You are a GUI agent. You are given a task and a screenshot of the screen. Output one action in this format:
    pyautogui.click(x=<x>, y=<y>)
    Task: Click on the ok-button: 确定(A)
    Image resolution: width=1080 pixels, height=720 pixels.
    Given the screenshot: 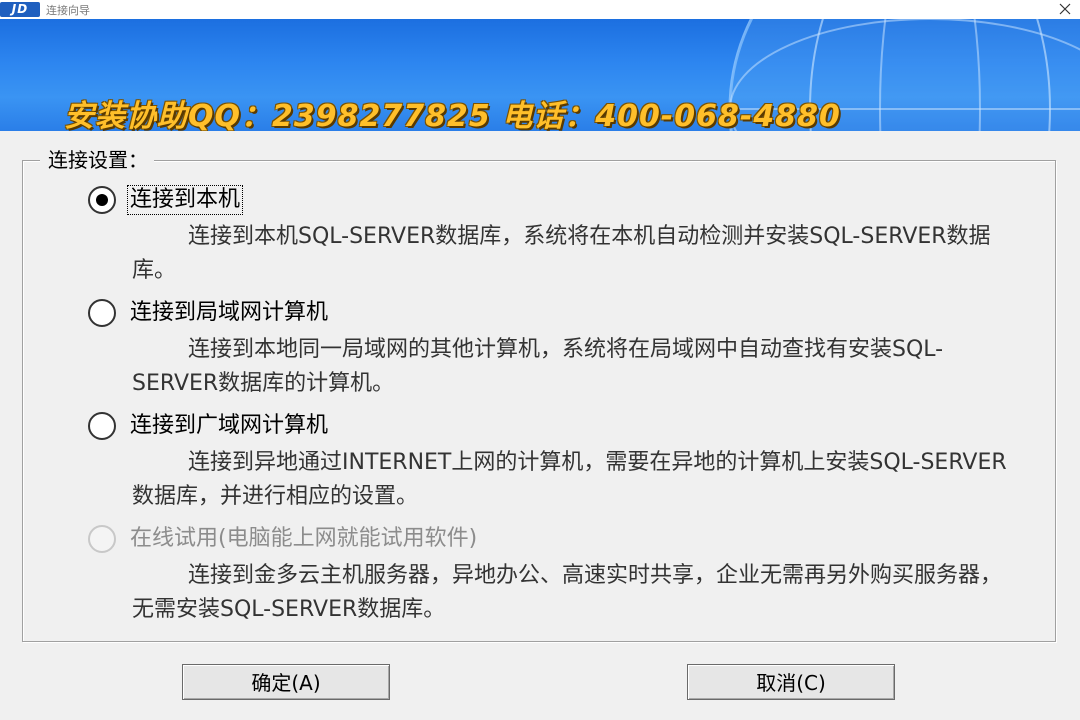 What is the action you would take?
    pyautogui.click(x=286, y=682)
    